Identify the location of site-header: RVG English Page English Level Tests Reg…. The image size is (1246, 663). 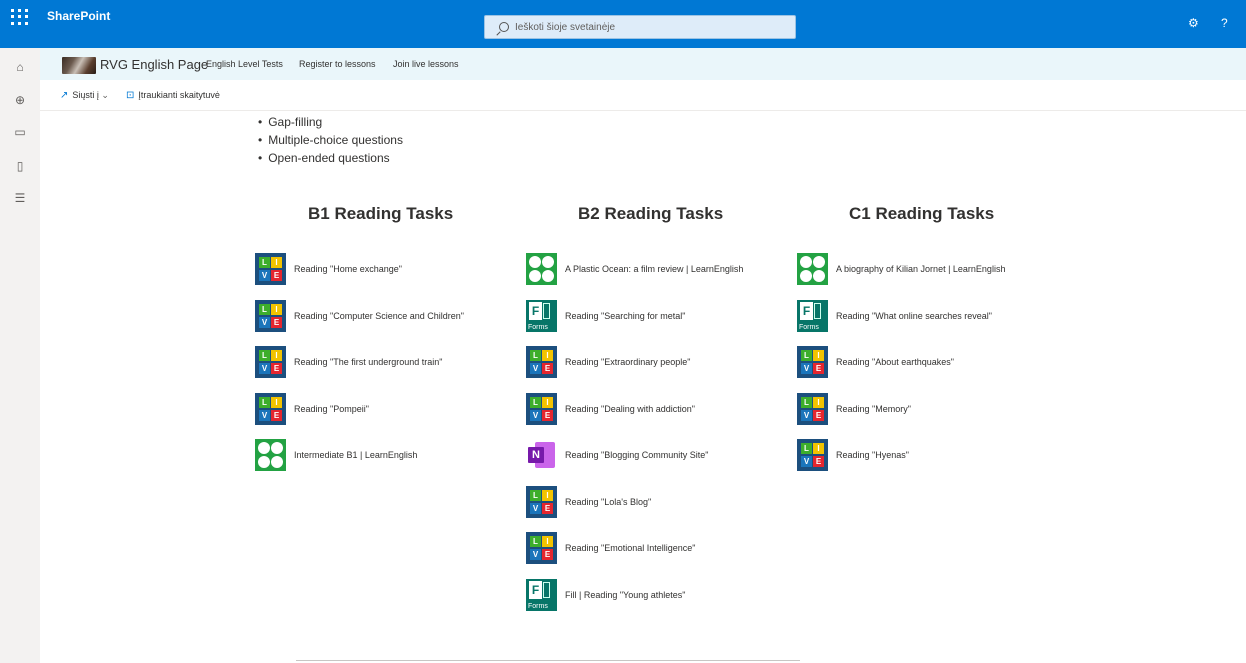
(643, 64).